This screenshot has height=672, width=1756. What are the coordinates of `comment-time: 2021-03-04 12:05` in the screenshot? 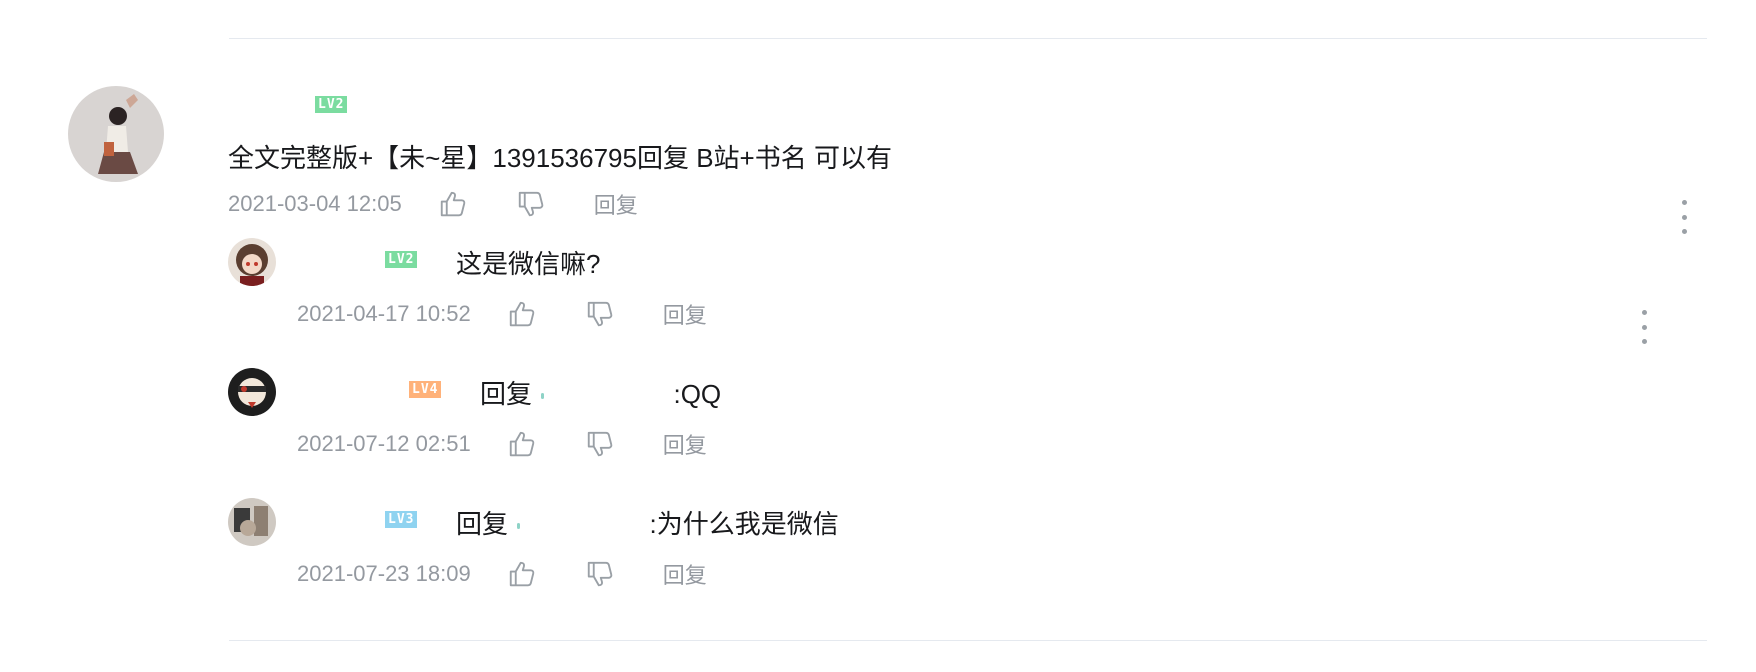 It's located at (315, 203).